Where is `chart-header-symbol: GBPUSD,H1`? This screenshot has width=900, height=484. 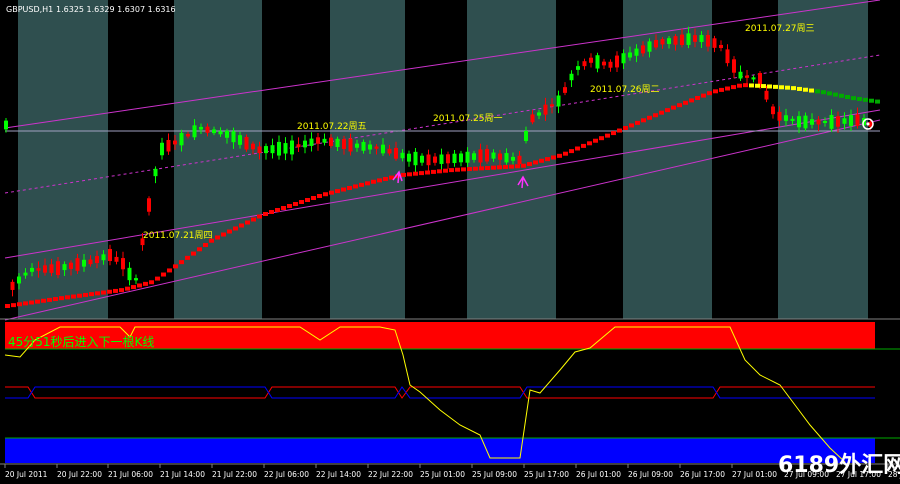
chart-header-symbol: GBPUSD,H1 is located at coordinates (29, 9).